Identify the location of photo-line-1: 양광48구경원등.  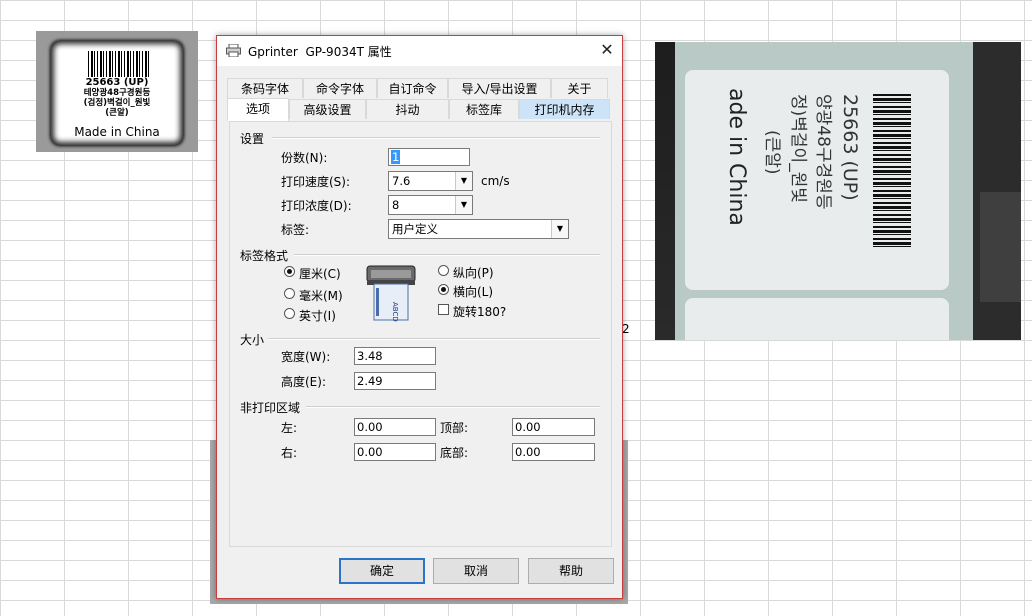
(823, 152).